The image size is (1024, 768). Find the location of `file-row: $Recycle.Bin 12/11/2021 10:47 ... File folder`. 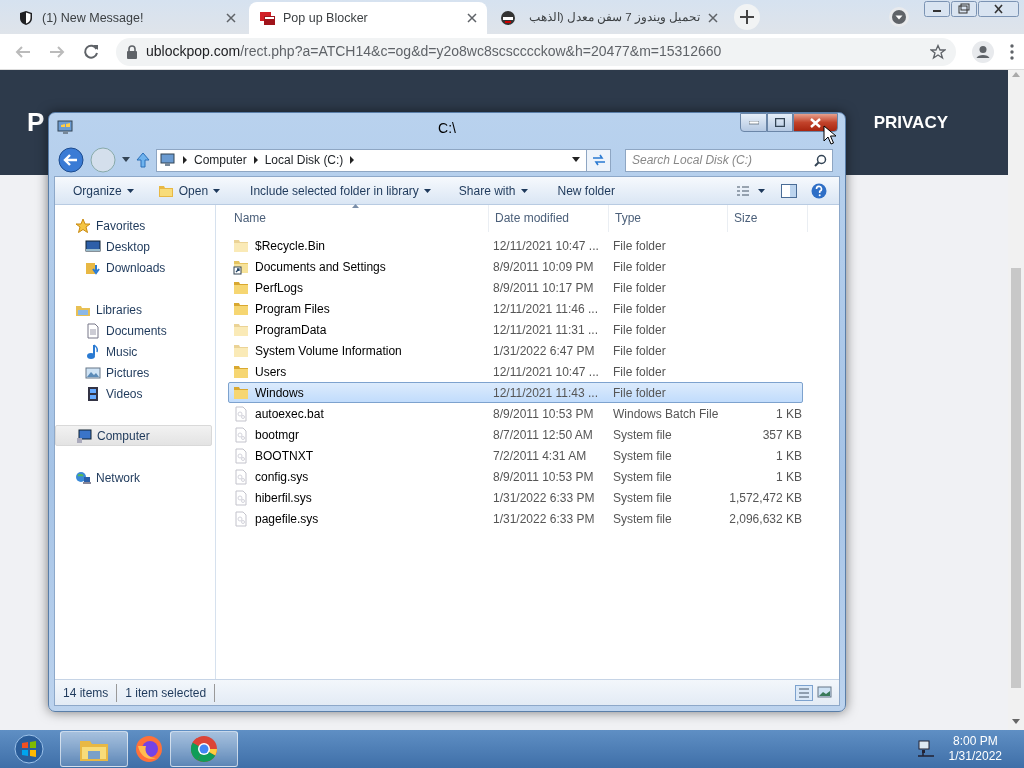

file-row: $Recycle.Bin 12/11/2021 10:47 ... File folder is located at coordinates (515, 245).